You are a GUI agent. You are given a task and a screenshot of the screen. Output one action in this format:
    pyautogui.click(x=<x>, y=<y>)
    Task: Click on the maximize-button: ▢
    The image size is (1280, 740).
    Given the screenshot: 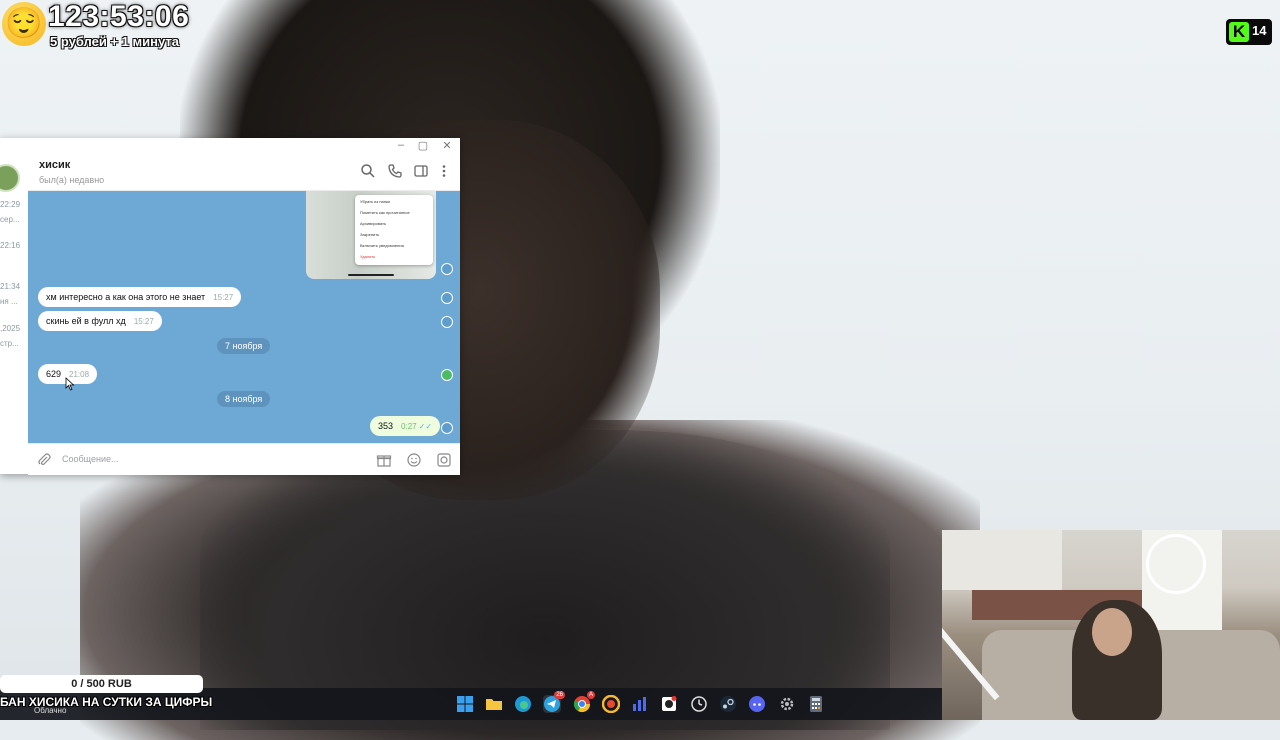 What is the action you would take?
    pyautogui.click(x=423, y=145)
    